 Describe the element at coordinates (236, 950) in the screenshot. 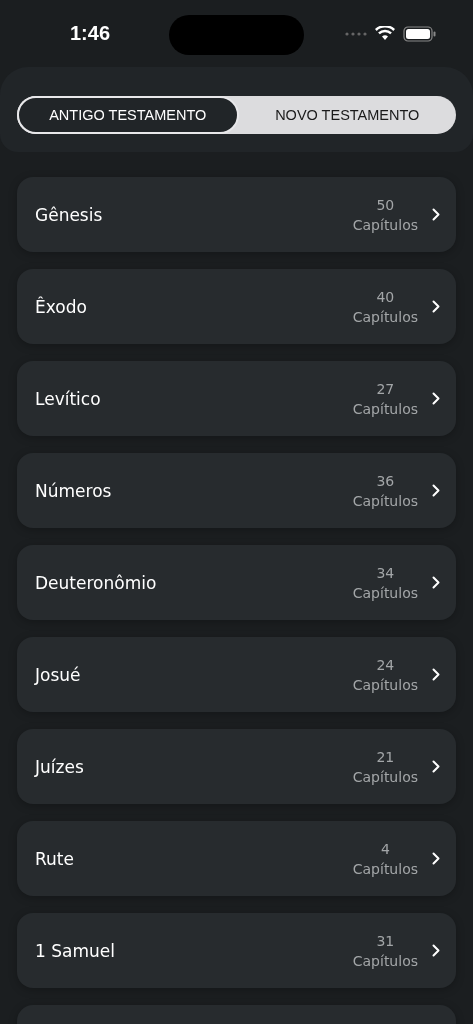

I see `book-card: 1 Samuel 31 Capítulos` at that location.